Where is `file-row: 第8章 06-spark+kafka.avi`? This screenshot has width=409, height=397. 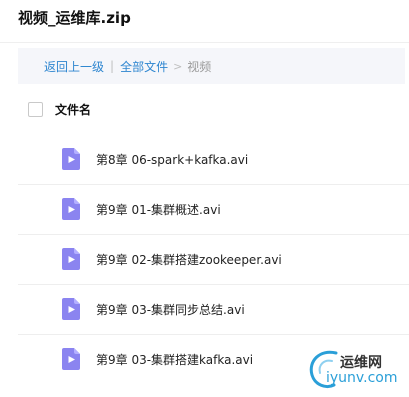 file-row: 第8章 06-spark+kafka.avi is located at coordinates (213, 159).